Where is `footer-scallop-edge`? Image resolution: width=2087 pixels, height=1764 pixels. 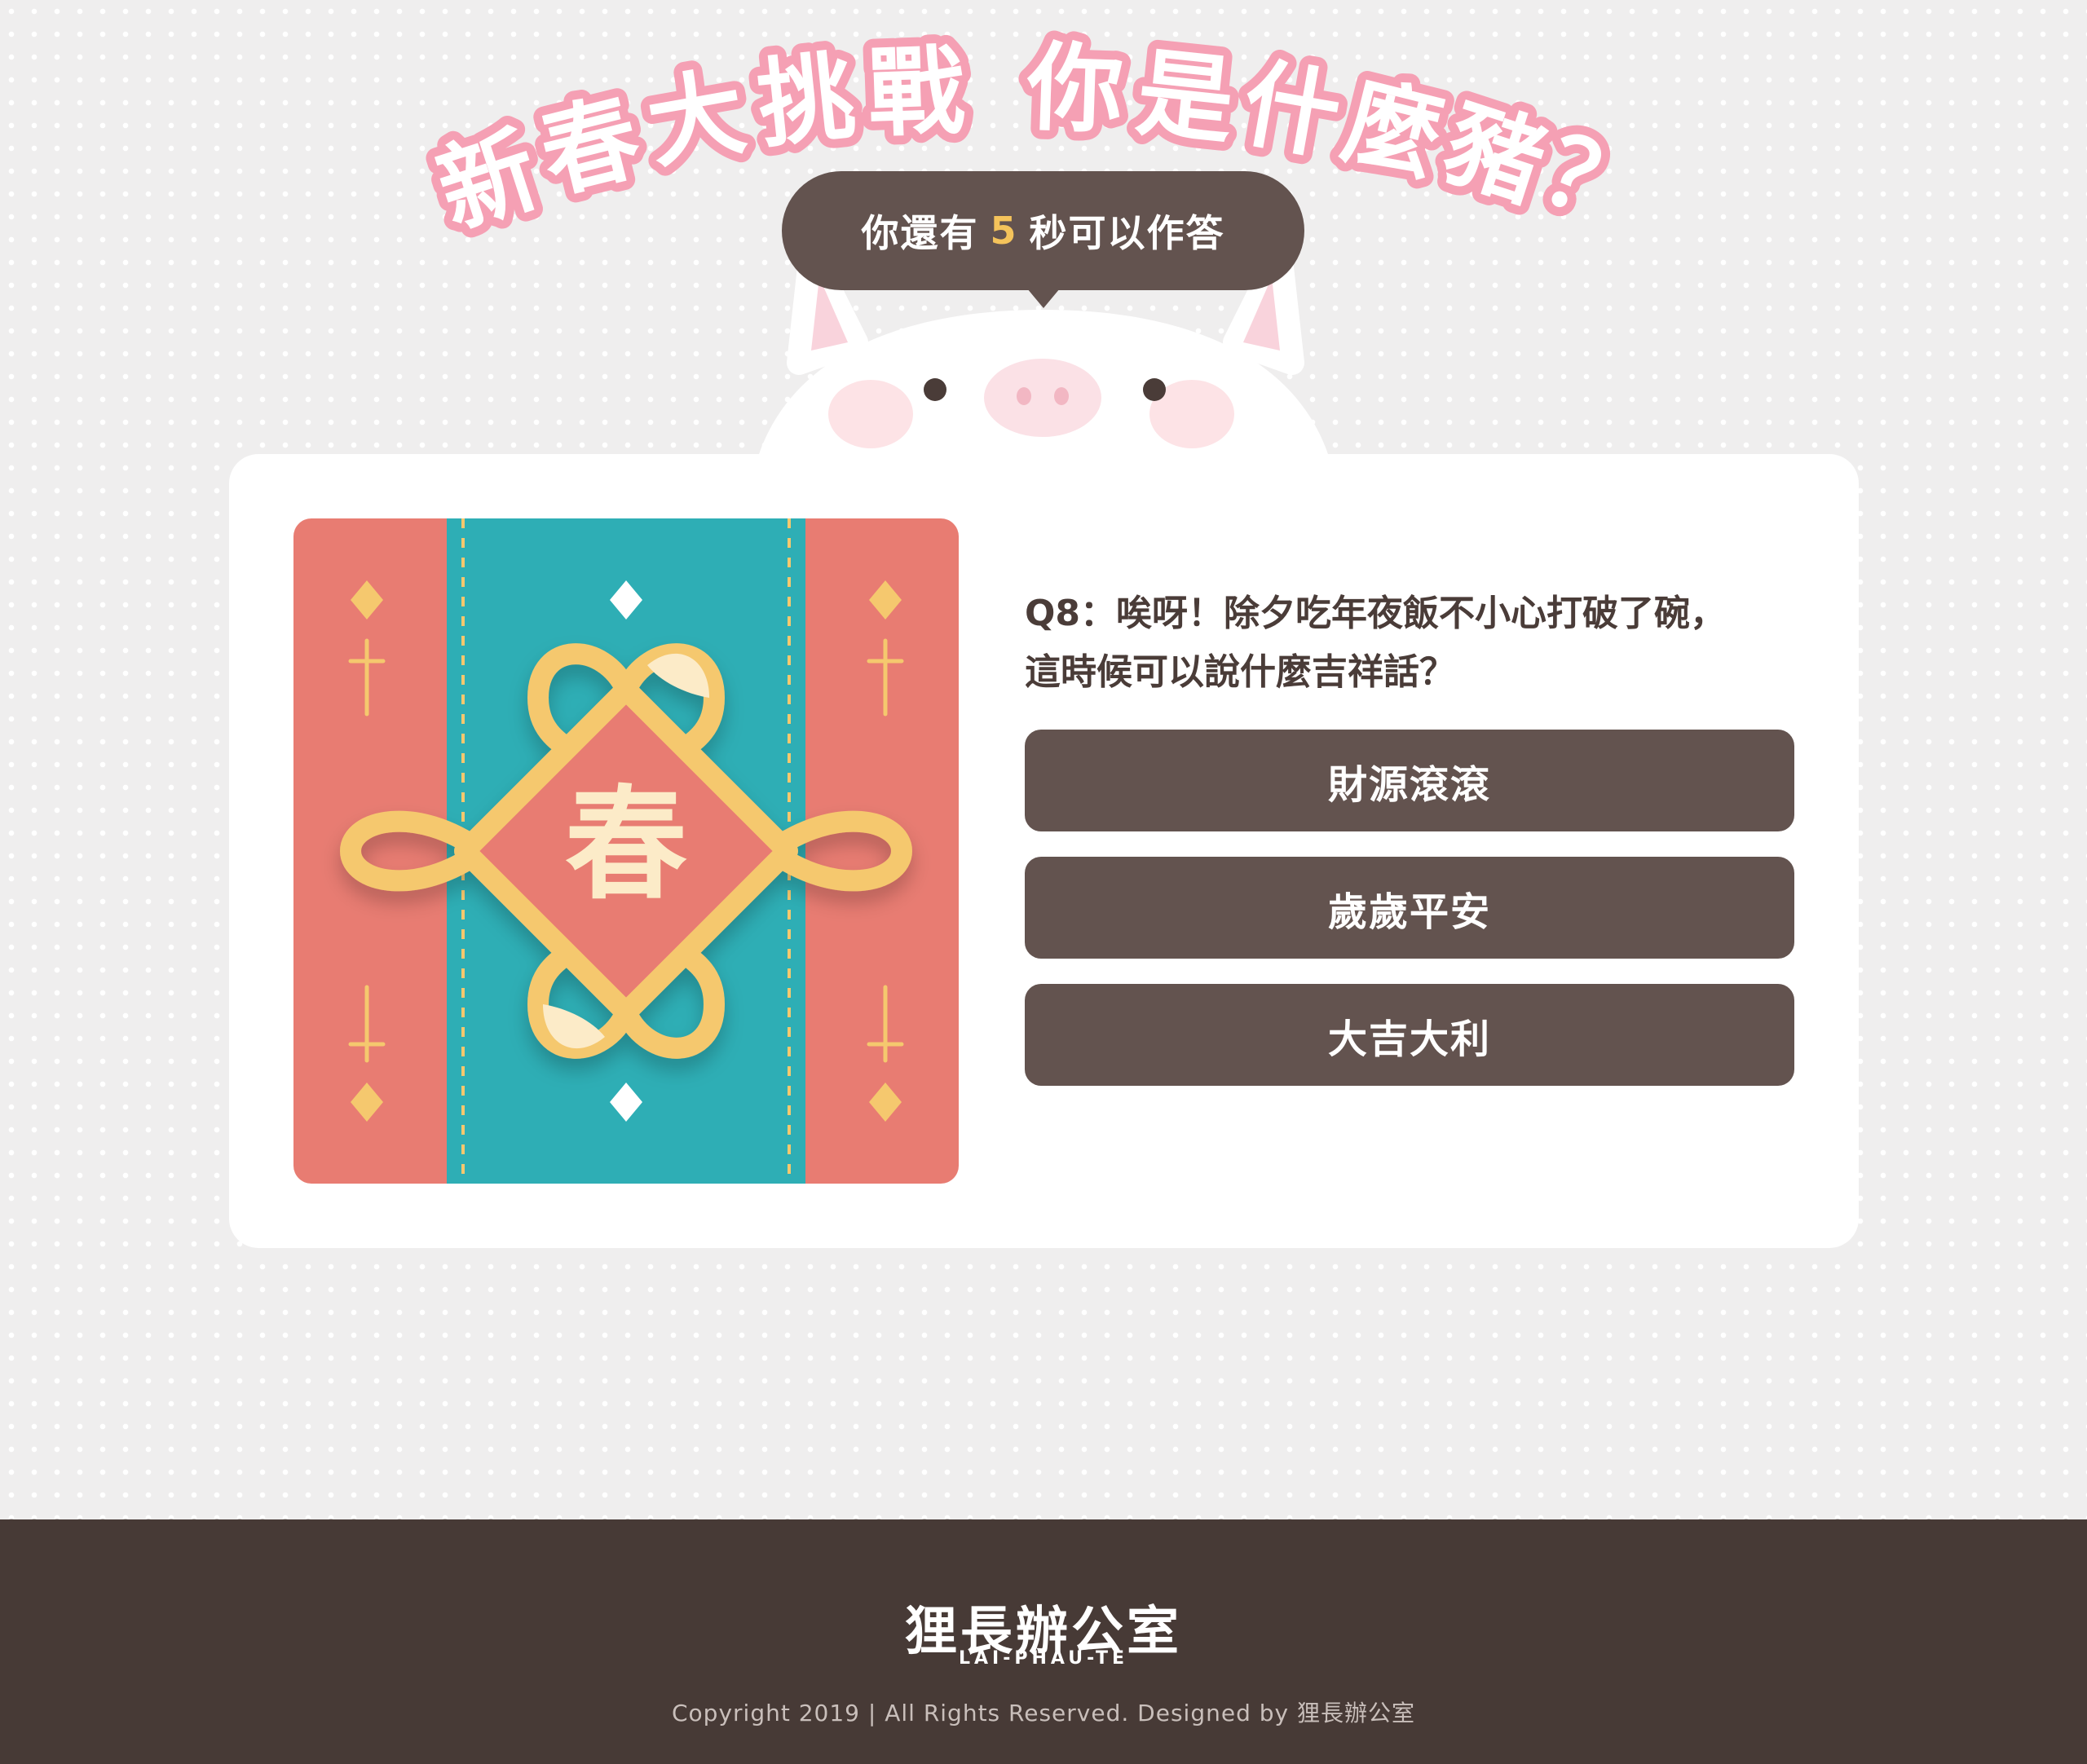 footer-scallop-edge is located at coordinates (1043, 1519).